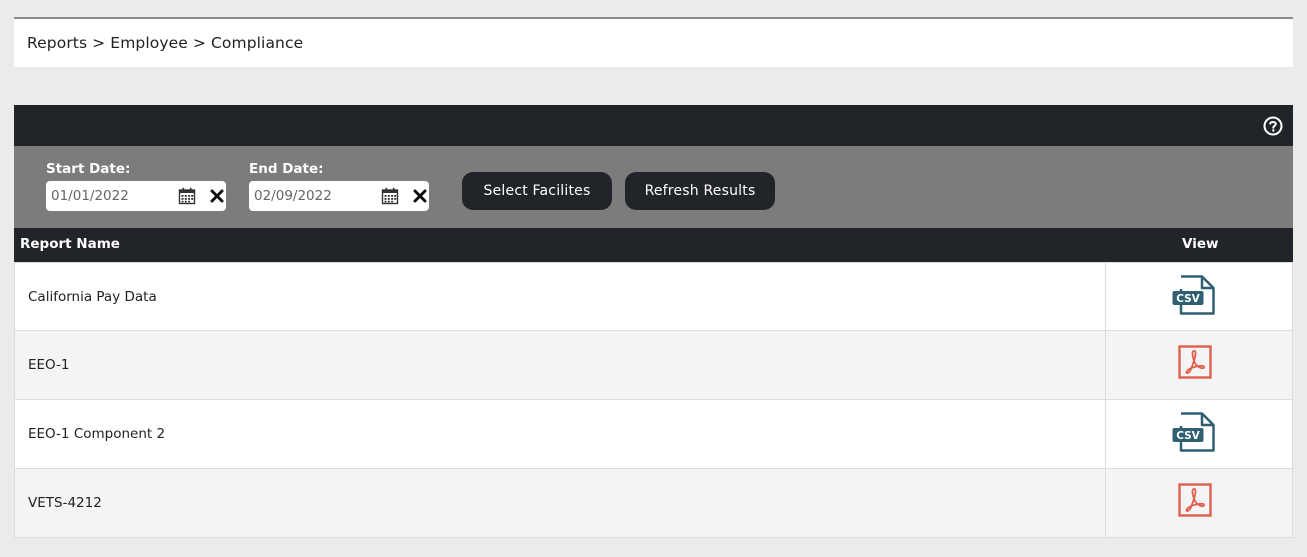  I want to click on report-name-cell: EEO-1, so click(49, 365).